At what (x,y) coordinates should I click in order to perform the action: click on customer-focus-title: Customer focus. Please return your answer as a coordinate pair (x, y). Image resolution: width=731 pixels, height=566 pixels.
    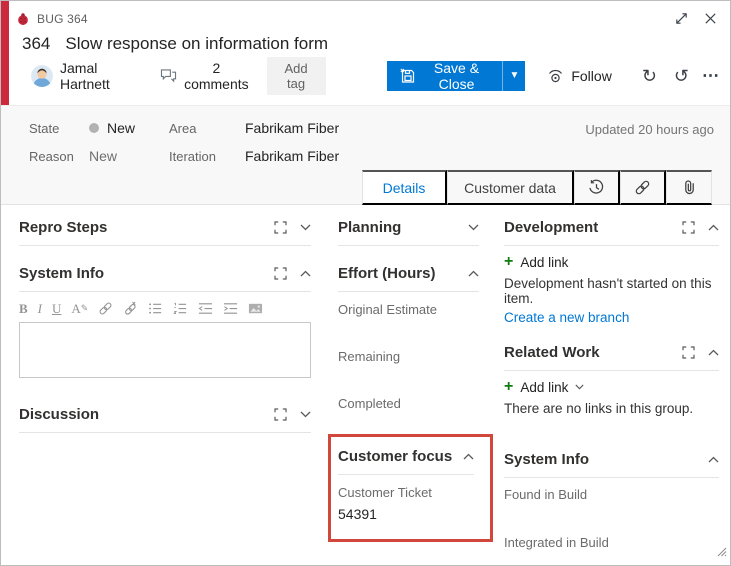
    Looking at the image, I should click on (395, 456).